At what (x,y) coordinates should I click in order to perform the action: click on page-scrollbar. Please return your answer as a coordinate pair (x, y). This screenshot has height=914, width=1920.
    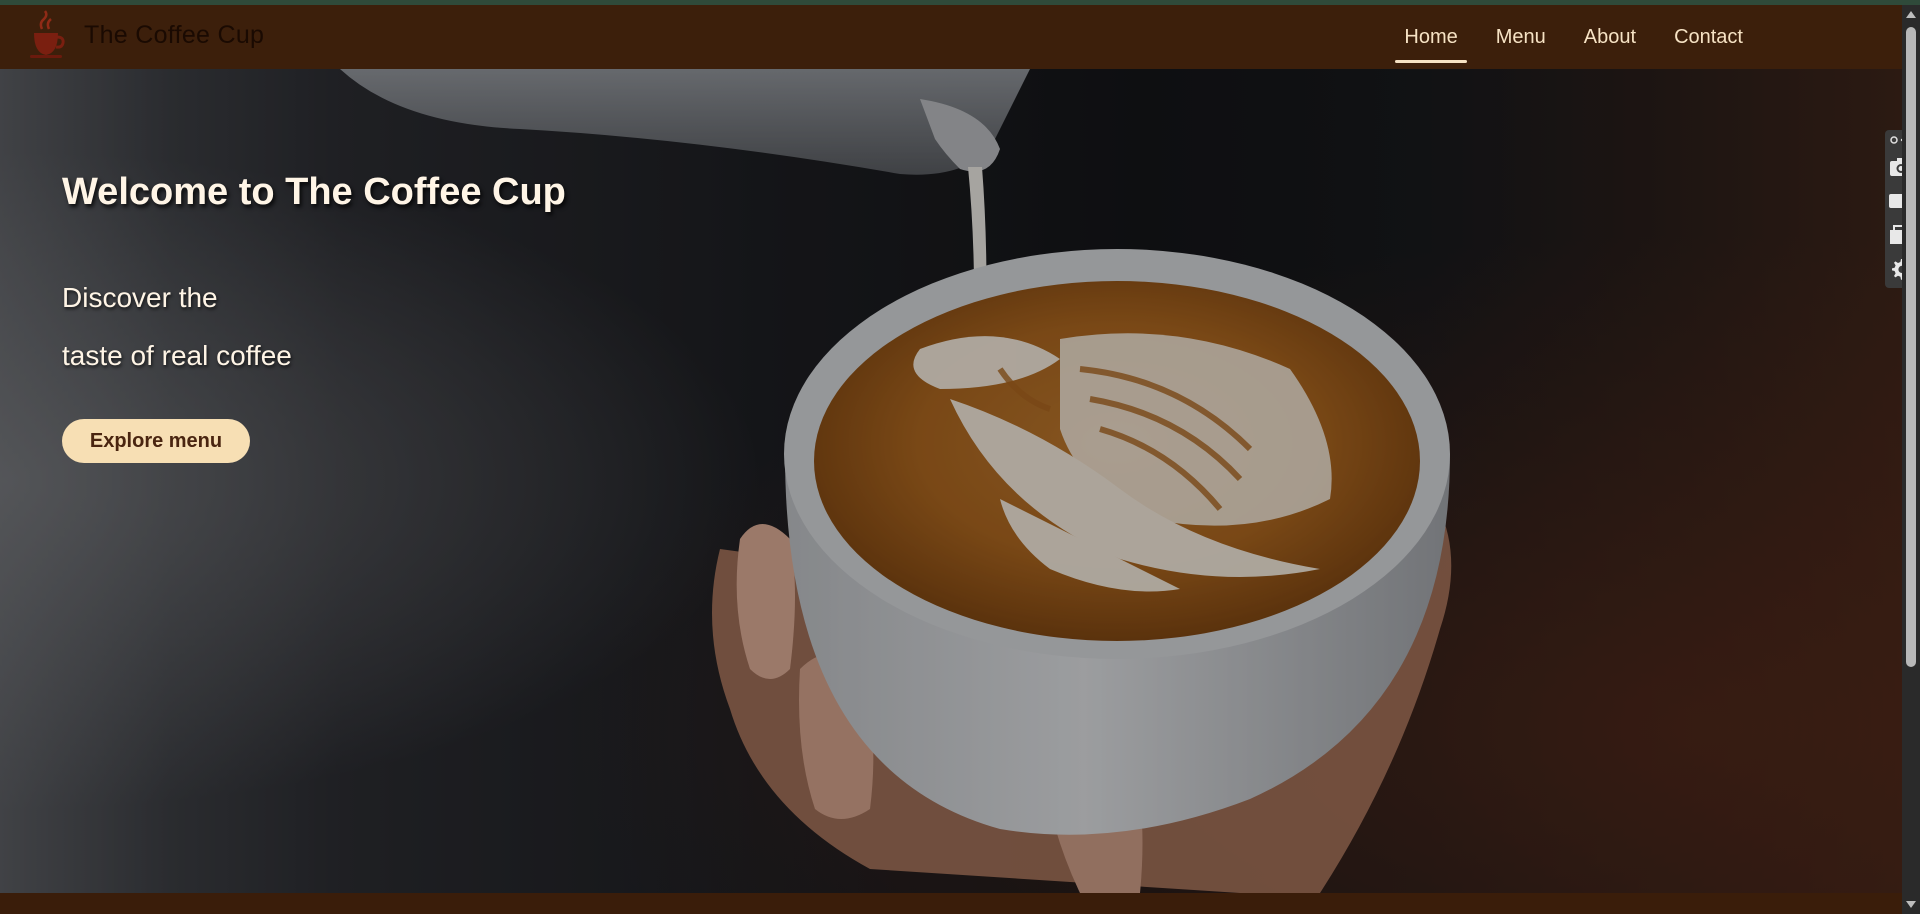
    Looking at the image, I should click on (1911, 459).